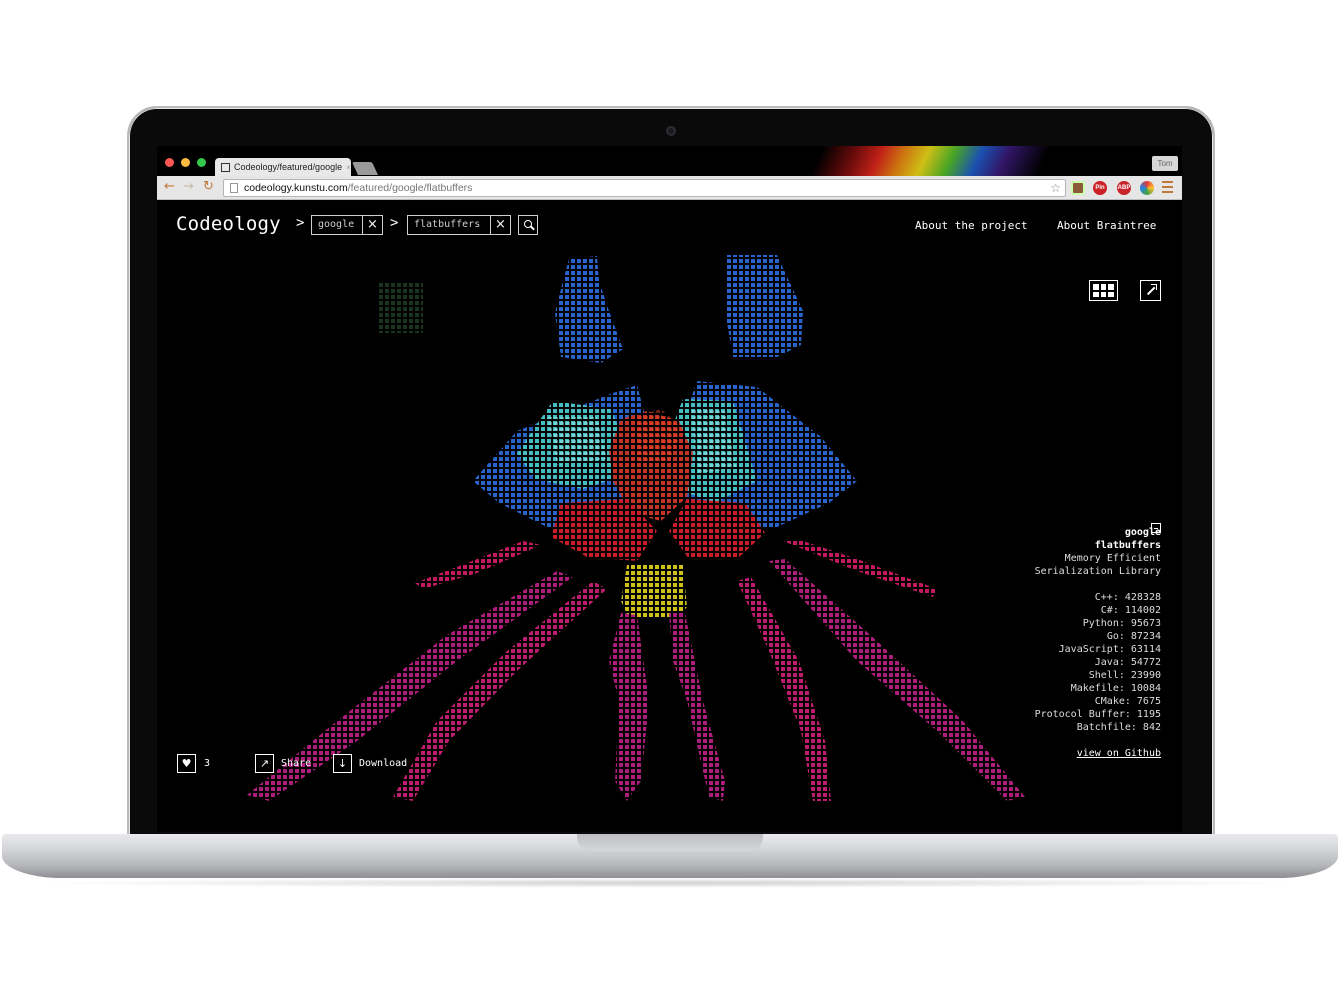  Describe the element at coordinates (207, 763) in the screenshot. I see `like-count: 3` at that location.